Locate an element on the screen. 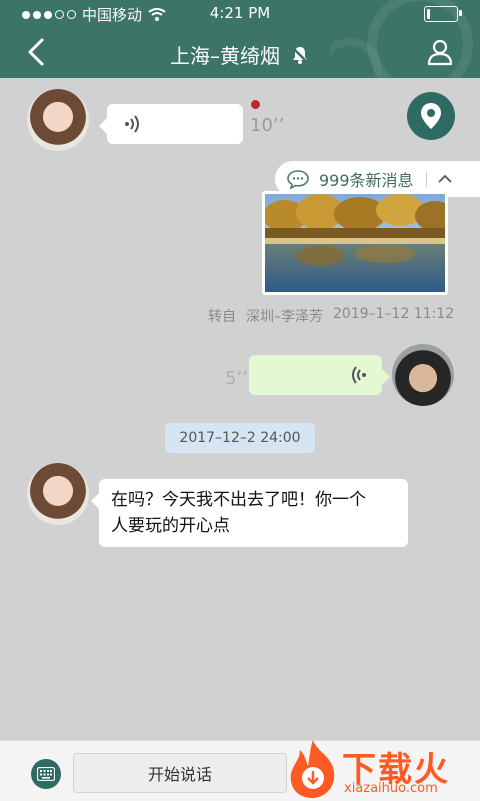 This screenshot has width=480, height=801. landscape-photo is located at coordinates (355, 243).